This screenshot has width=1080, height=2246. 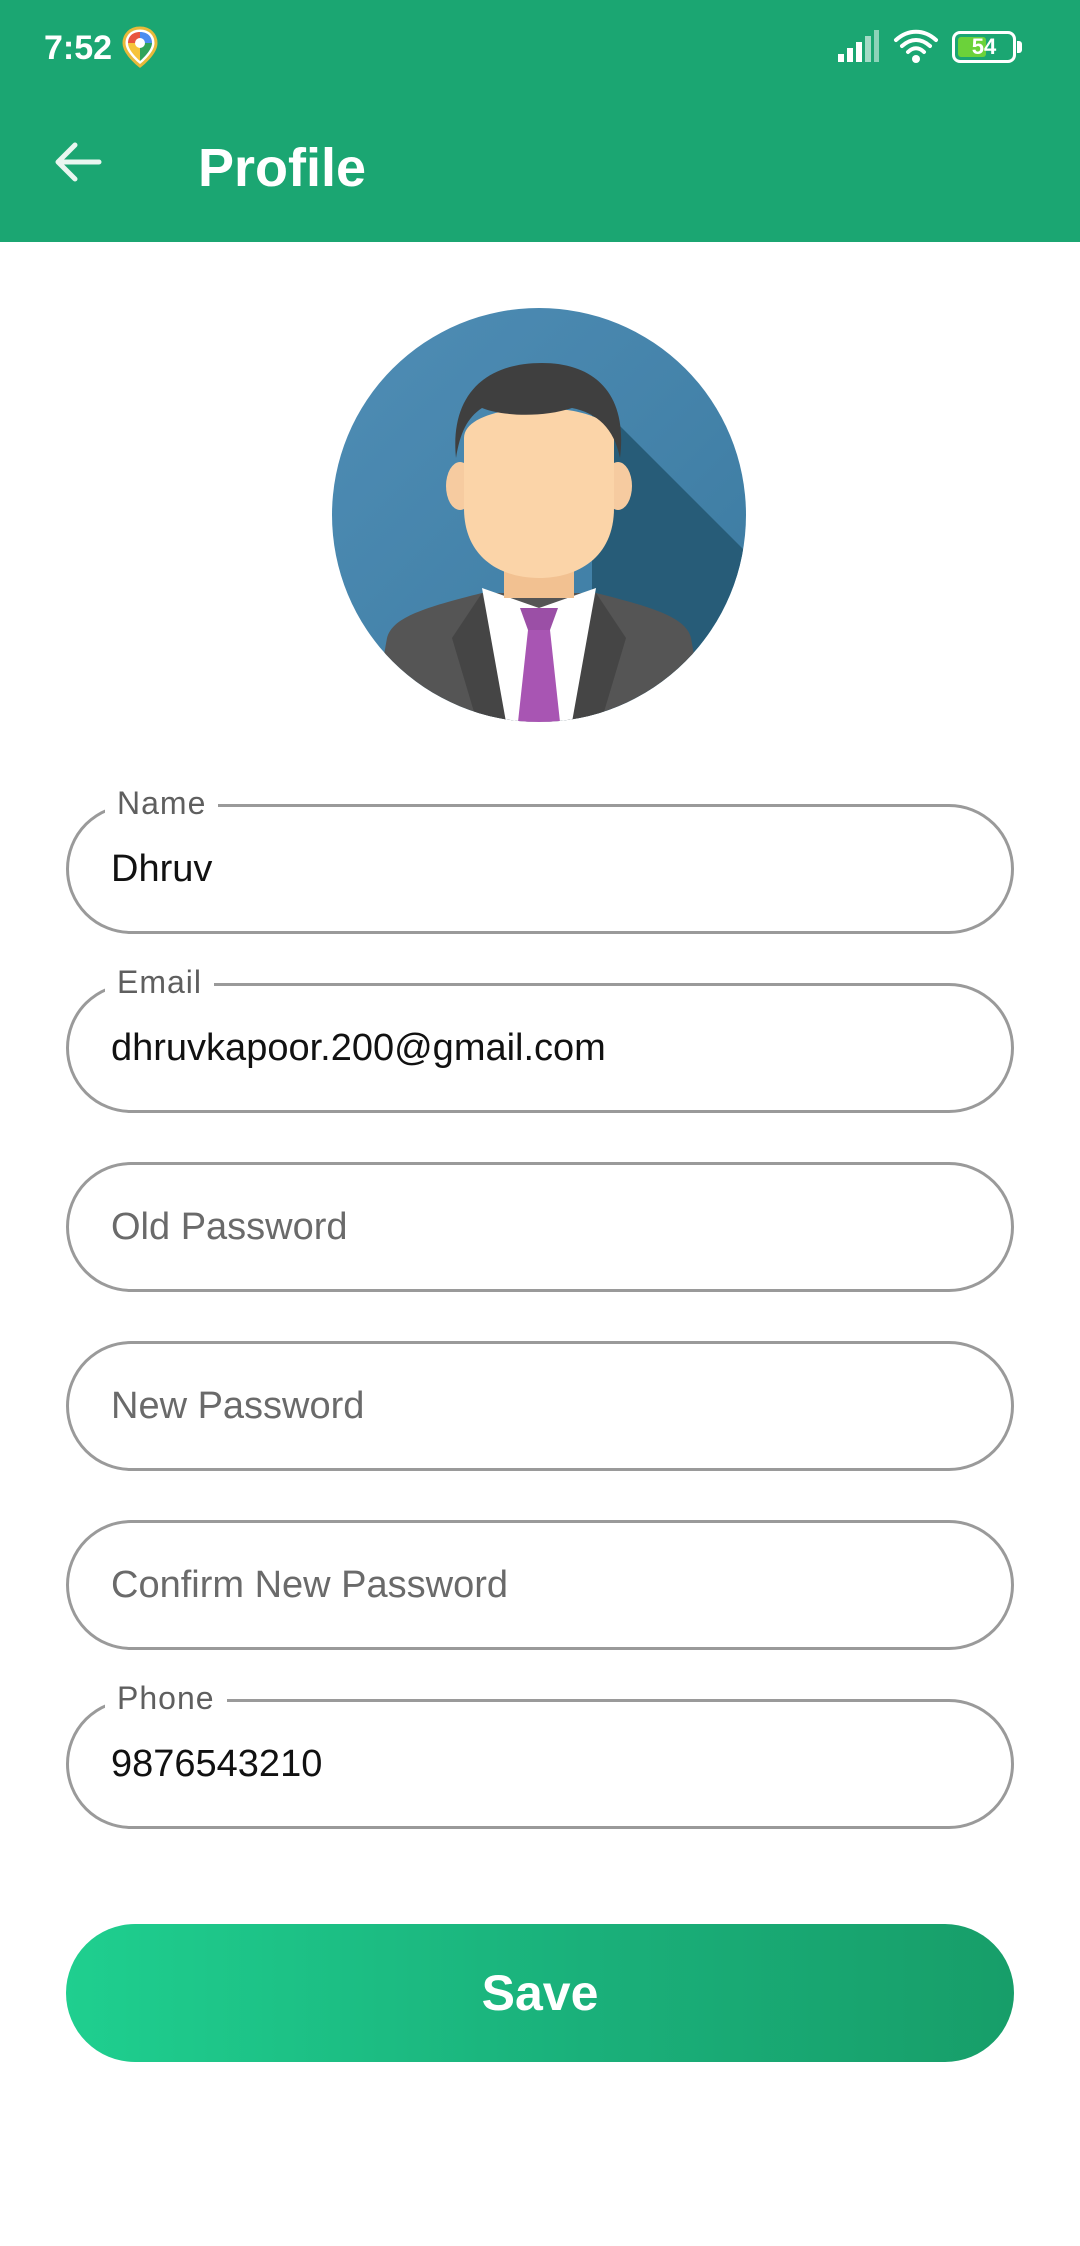 What do you see at coordinates (540, 1993) in the screenshot?
I see `save-button: Save` at bounding box center [540, 1993].